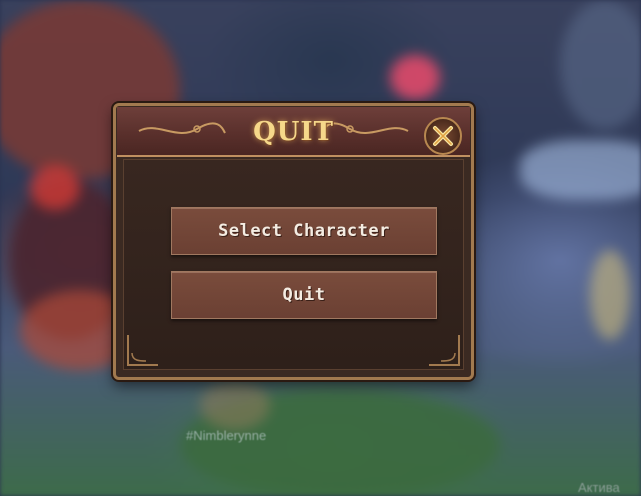 Image resolution: width=641 pixels, height=496 pixels. What do you see at coordinates (55, 187) in the screenshot?
I see `heart-decoration-icon` at bounding box center [55, 187].